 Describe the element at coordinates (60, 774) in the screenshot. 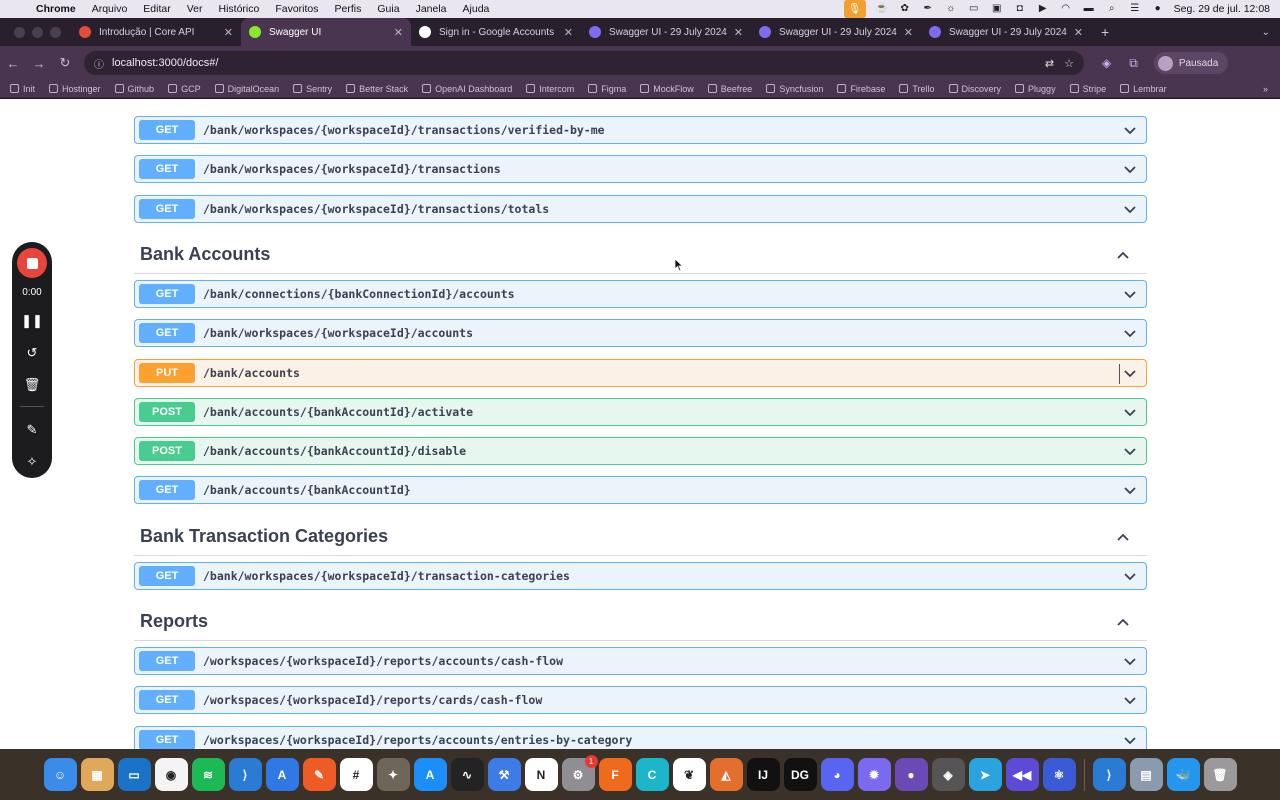

I see `dock-finder-icon: ☺` at that location.